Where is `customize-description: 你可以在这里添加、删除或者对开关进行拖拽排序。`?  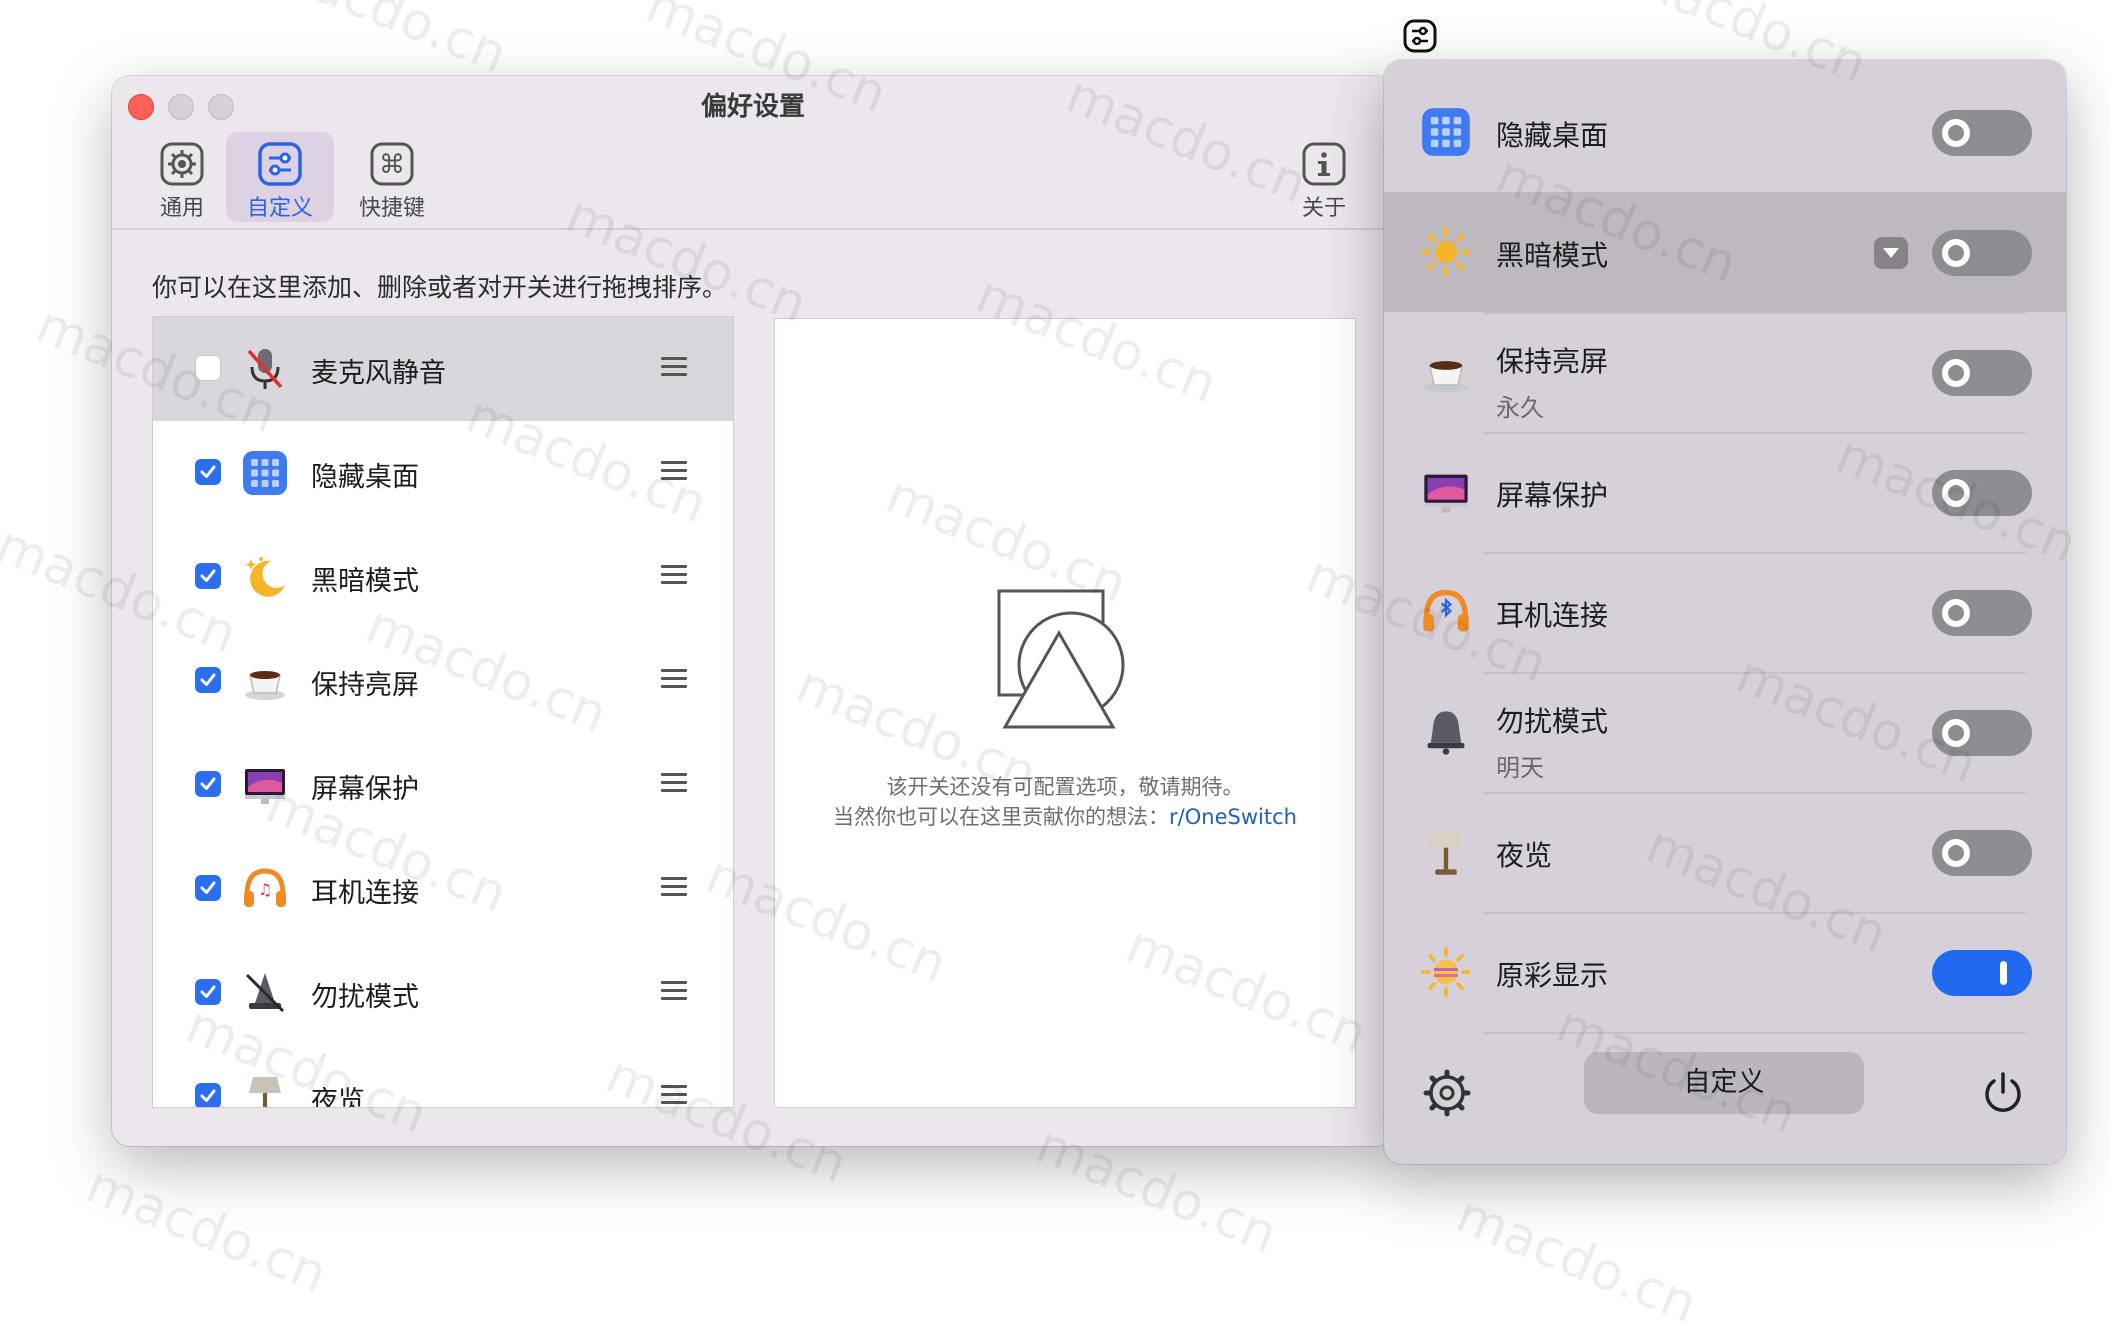 customize-description: 你可以在这里添加、删除或者对开关进行拖拽排序。 is located at coordinates (440, 287).